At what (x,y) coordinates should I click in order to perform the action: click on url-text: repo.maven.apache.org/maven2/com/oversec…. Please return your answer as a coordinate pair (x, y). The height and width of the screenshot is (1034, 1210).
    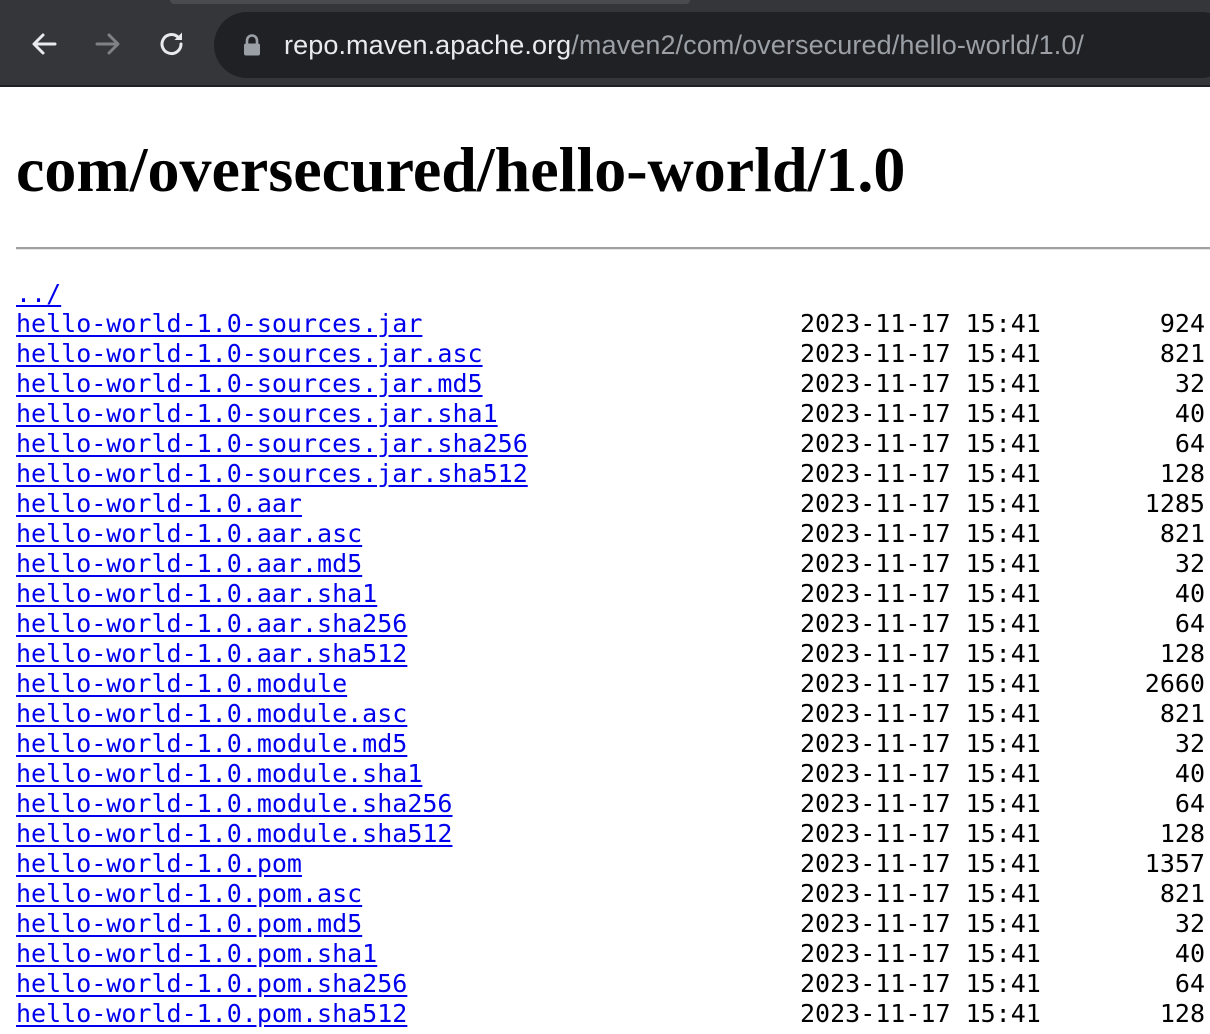
    Looking at the image, I should click on (684, 45).